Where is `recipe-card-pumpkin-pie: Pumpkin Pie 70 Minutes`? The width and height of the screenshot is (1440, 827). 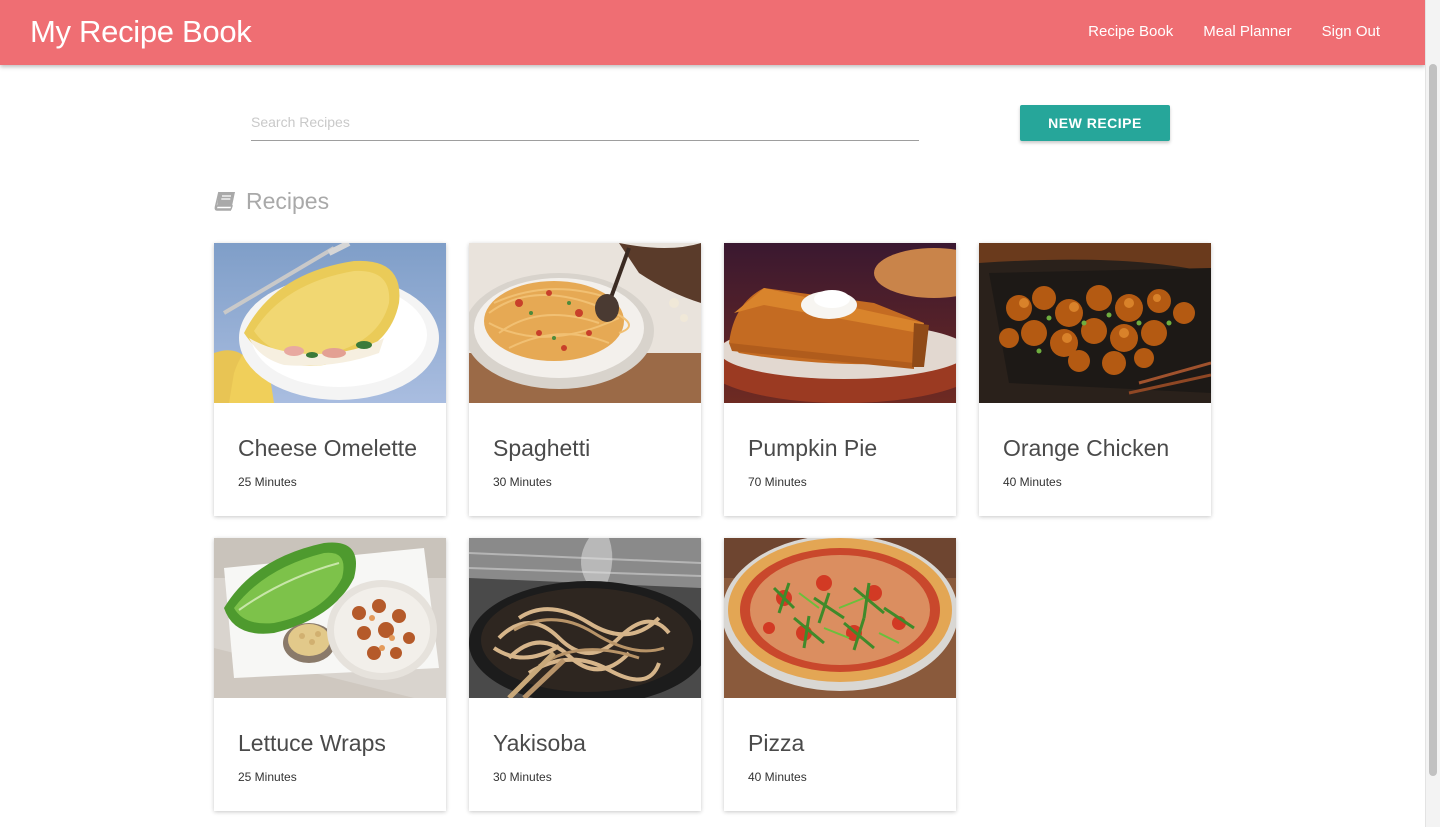 recipe-card-pumpkin-pie: Pumpkin Pie 70 Minutes is located at coordinates (840, 379).